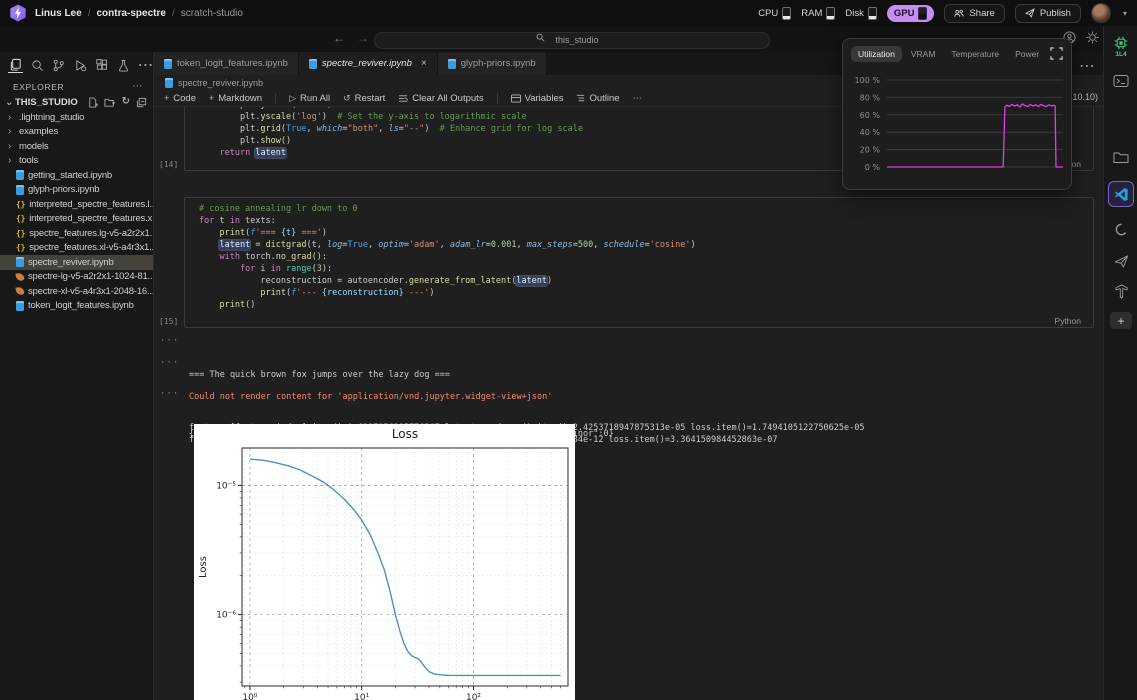 Image resolution: width=1137 pixels, height=700 pixels. I want to click on tensorboard-plugin-button, so click(1120, 291).